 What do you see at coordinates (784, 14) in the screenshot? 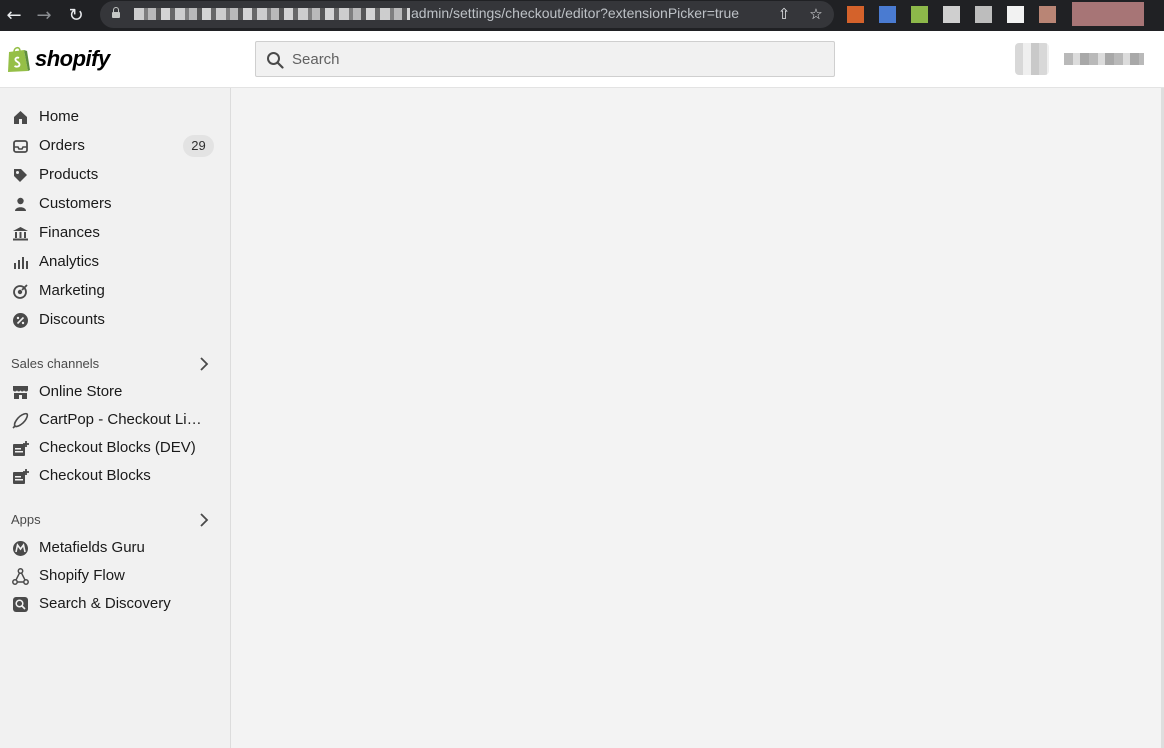
I see `share-icon: ⇧` at bounding box center [784, 14].